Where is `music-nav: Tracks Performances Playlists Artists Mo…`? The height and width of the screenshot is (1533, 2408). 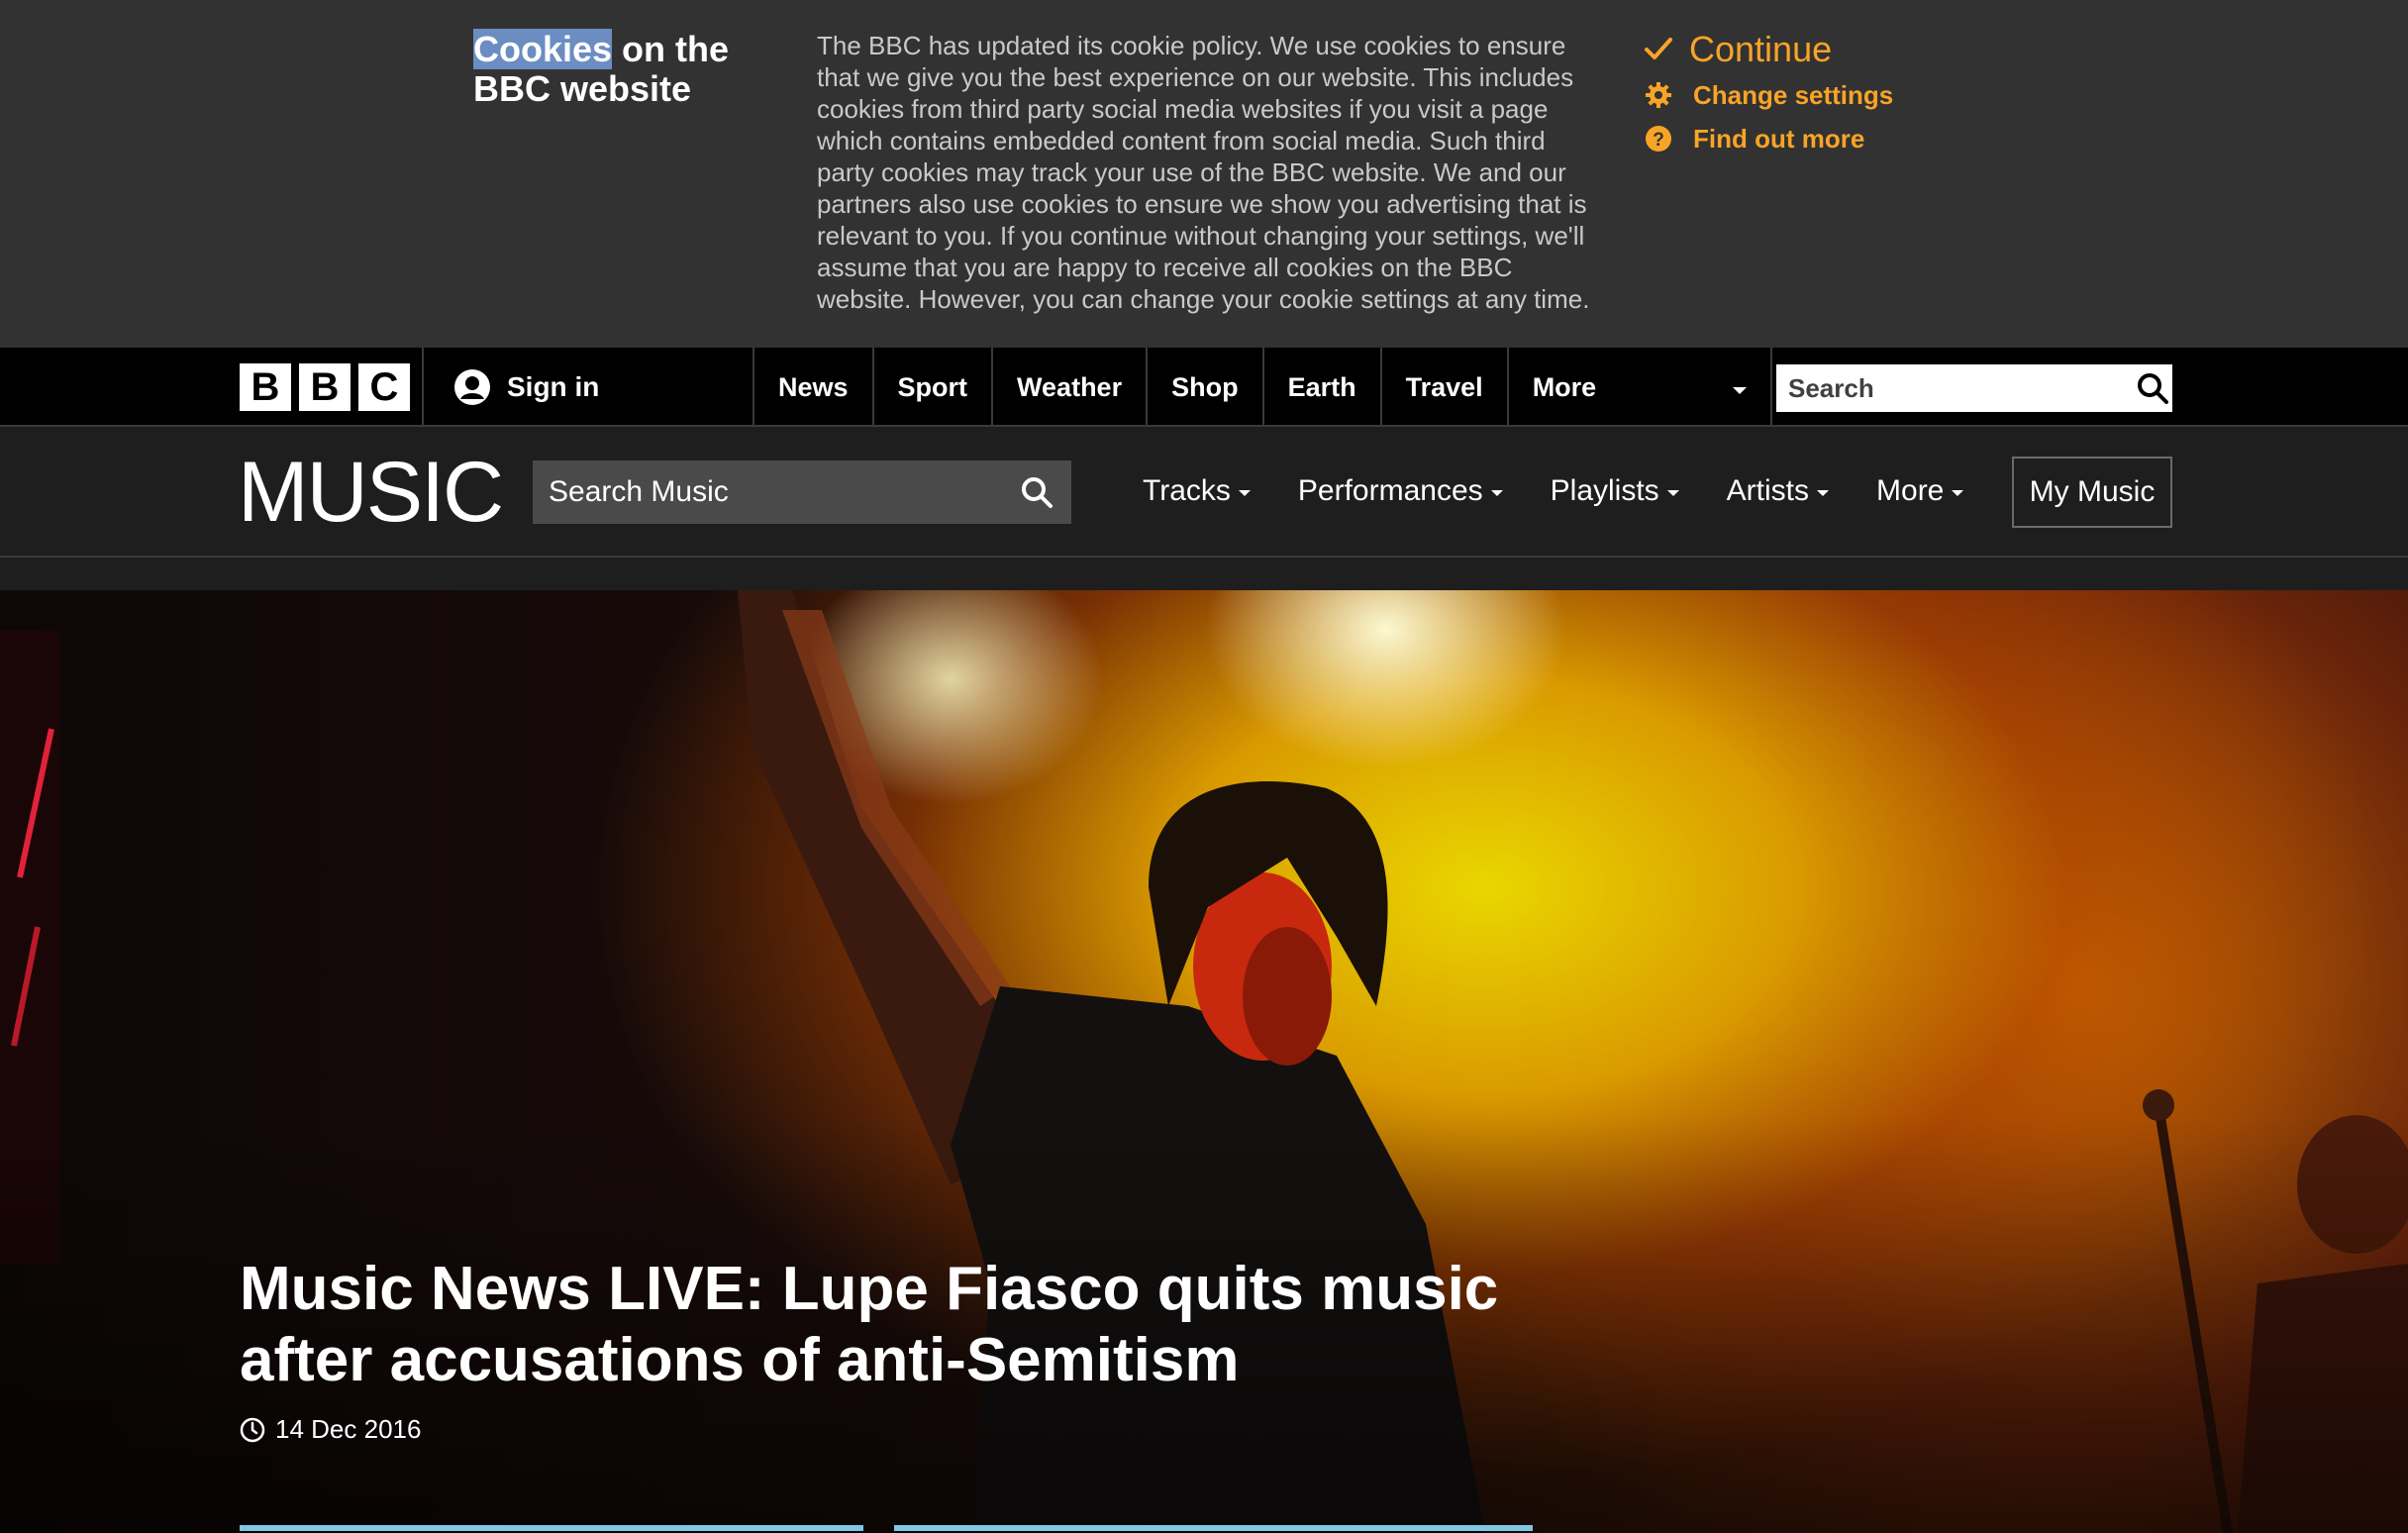
music-nav: Tracks Performances Playlists Artists Mo… is located at coordinates (1577, 491).